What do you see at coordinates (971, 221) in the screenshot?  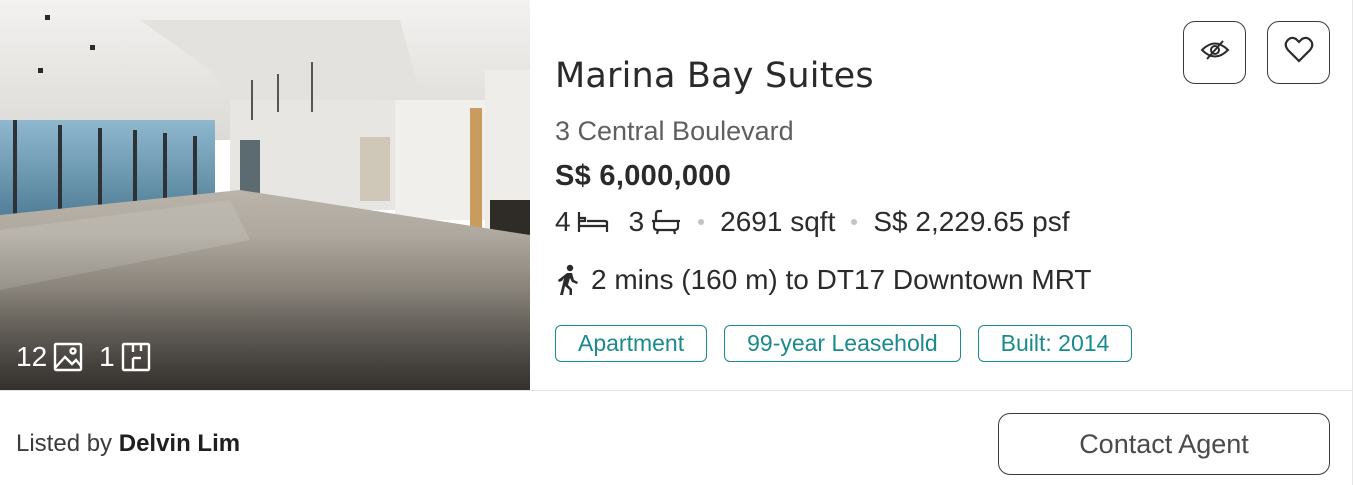 I see `price-psf: S$ 2,229.65 psf` at bounding box center [971, 221].